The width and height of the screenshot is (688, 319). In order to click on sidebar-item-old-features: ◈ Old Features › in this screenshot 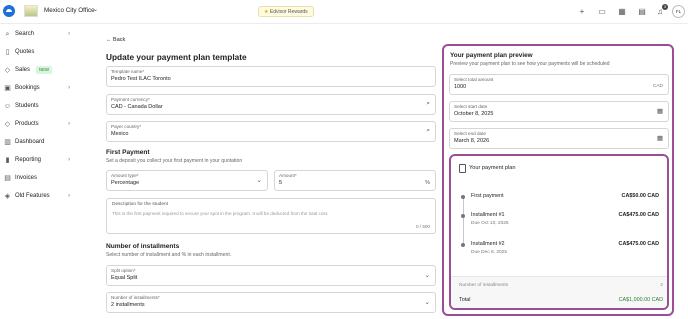, I will do `click(39, 197)`.